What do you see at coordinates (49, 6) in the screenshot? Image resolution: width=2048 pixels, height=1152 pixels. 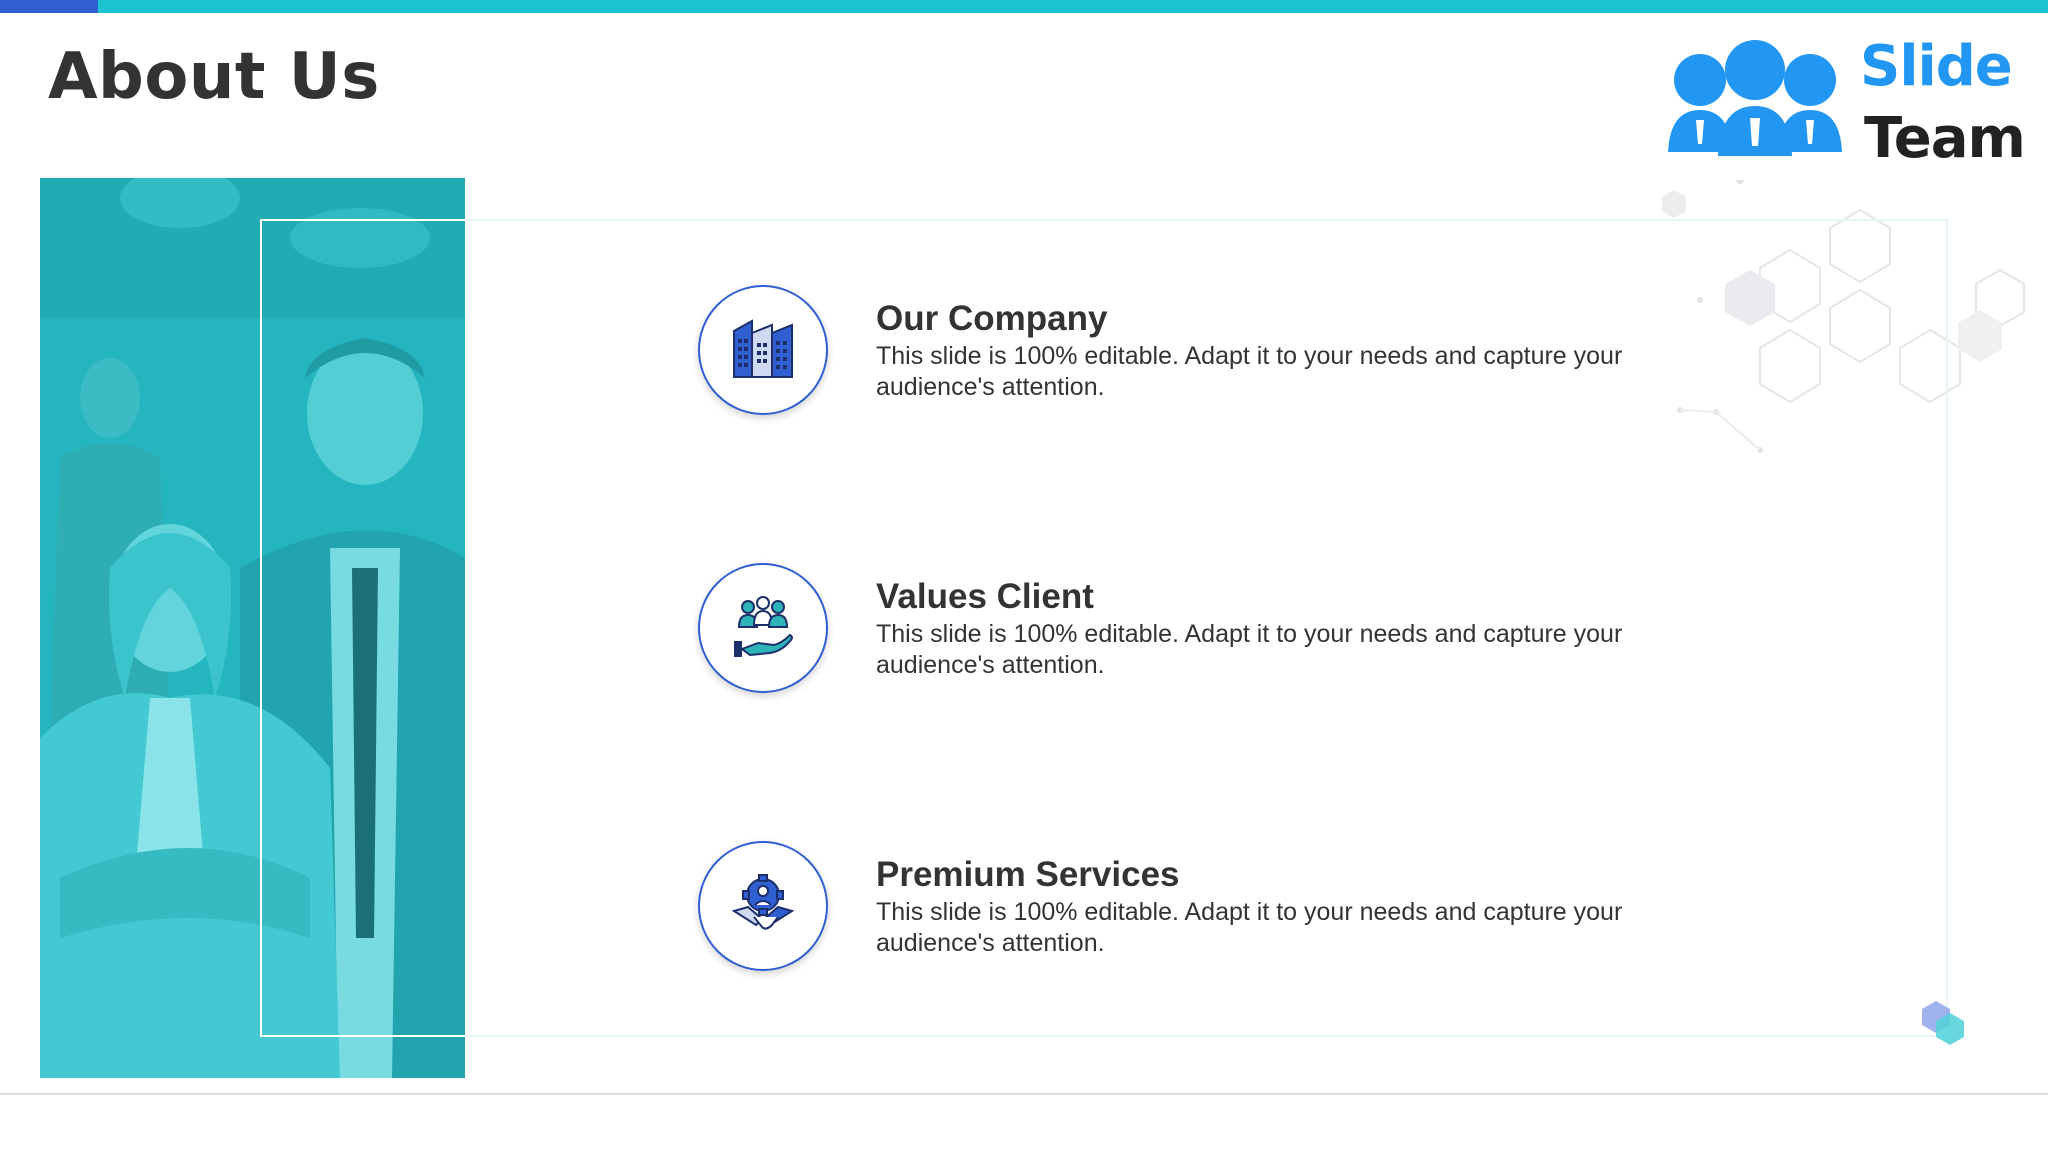 I see `top-accent-bar-blue` at bounding box center [49, 6].